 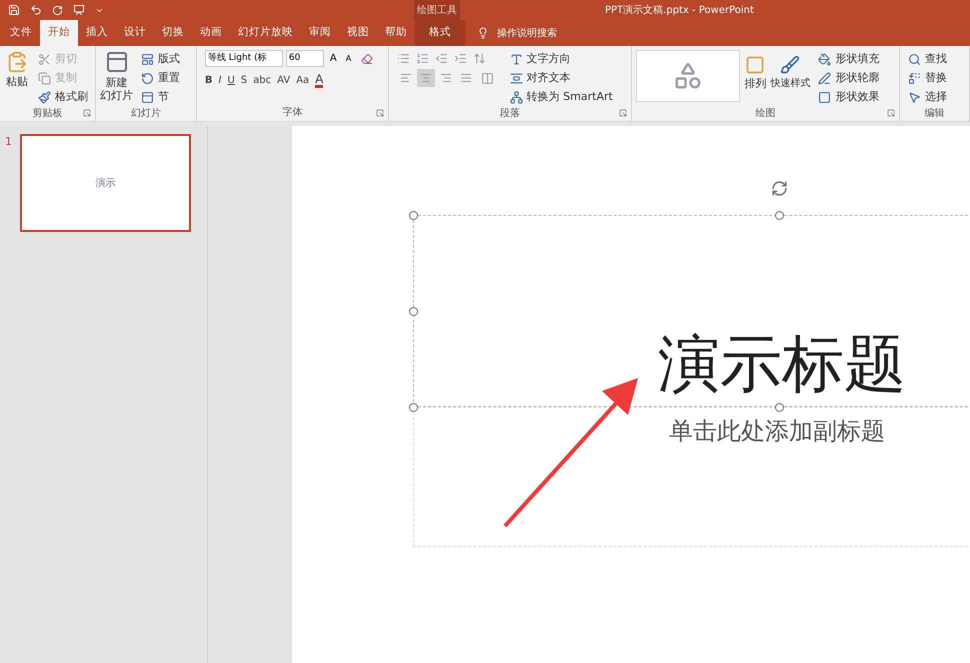 What do you see at coordinates (779, 188) in the screenshot?
I see `rotate-handle-icon` at bounding box center [779, 188].